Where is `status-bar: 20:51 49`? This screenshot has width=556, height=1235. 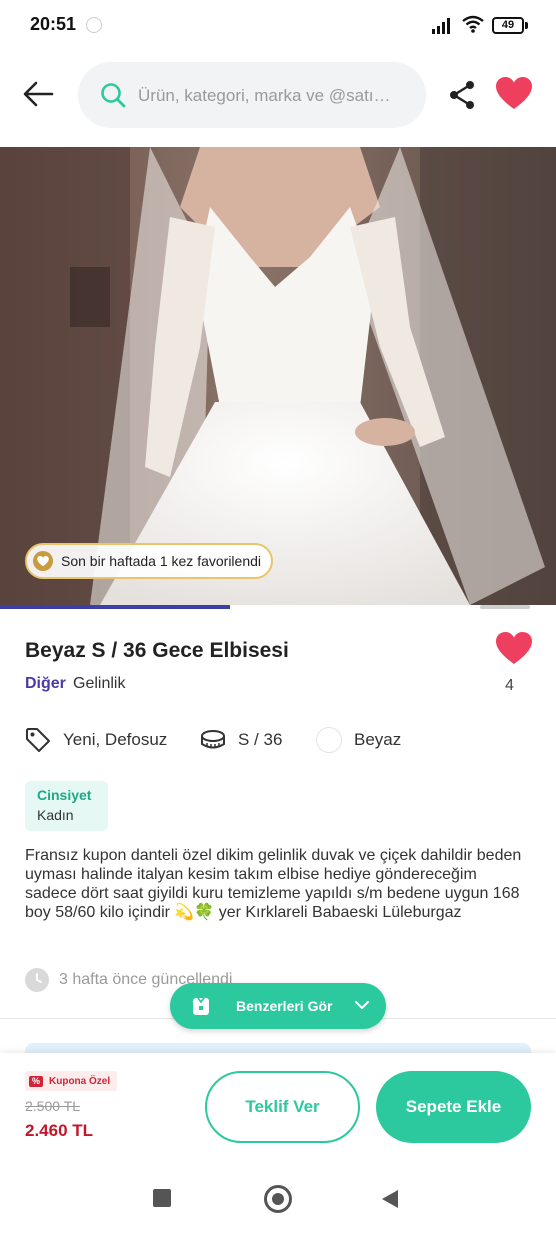
status-bar: 20:51 49 is located at coordinates (278, 24).